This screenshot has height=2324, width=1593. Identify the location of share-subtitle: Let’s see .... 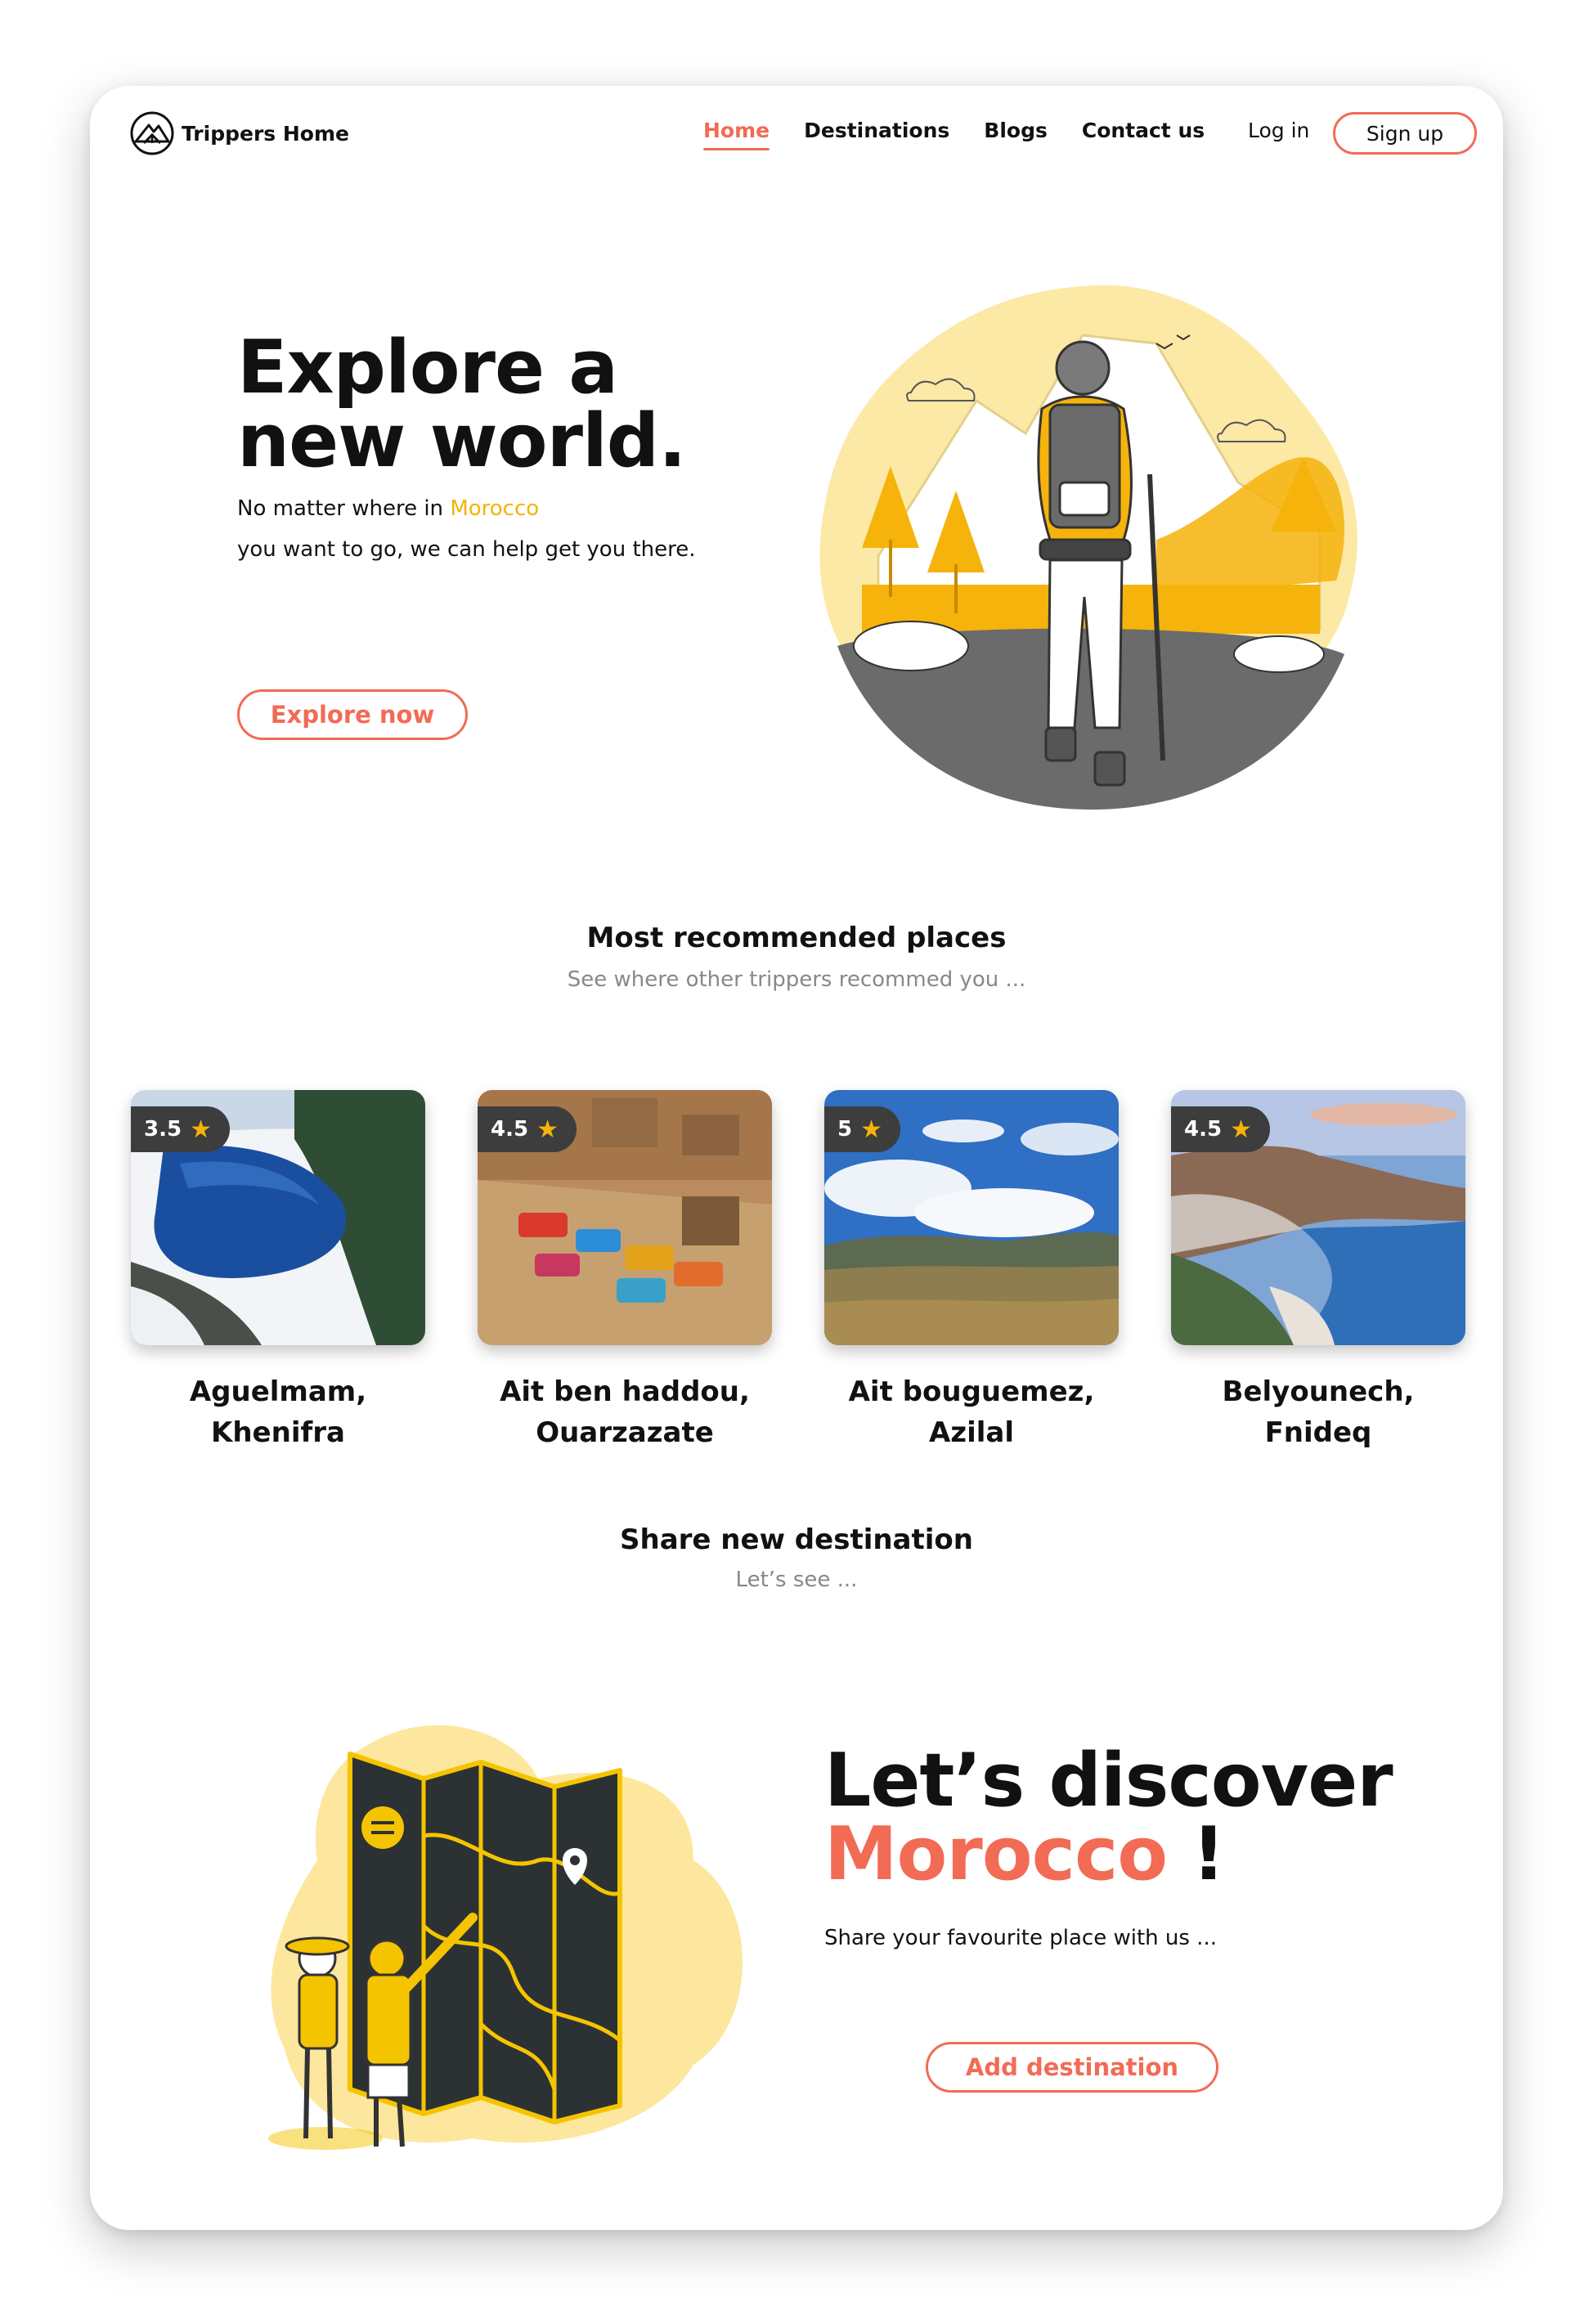
(796, 1580).